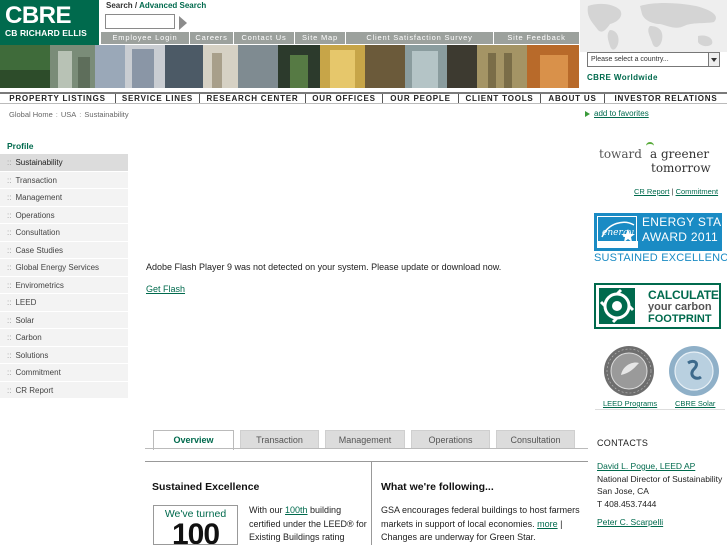  I want to click on energy-star-logo-icon: energy, so click(617, 232).